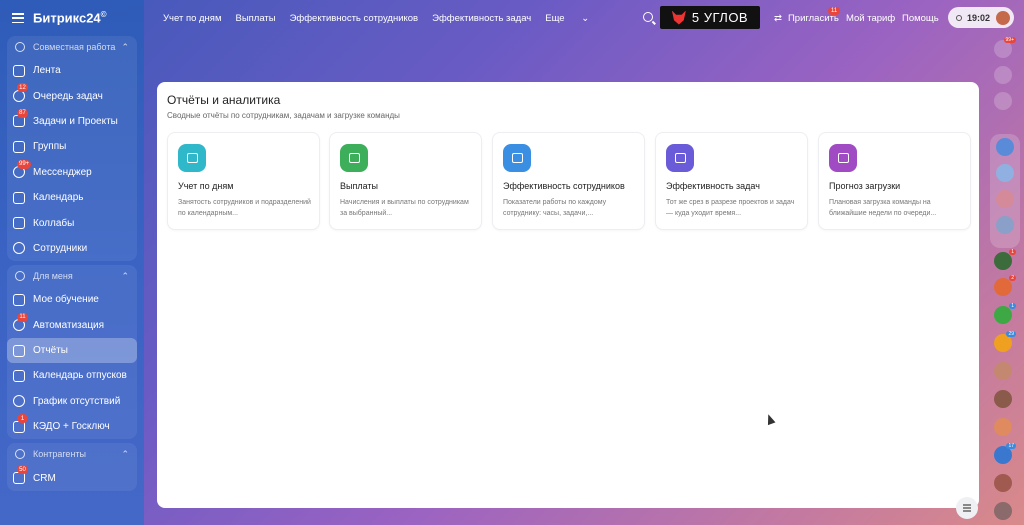 The height and width of the screenshot is (525, 1024). I want to click on sidebar-item-label: CRM, so click(44, 478).